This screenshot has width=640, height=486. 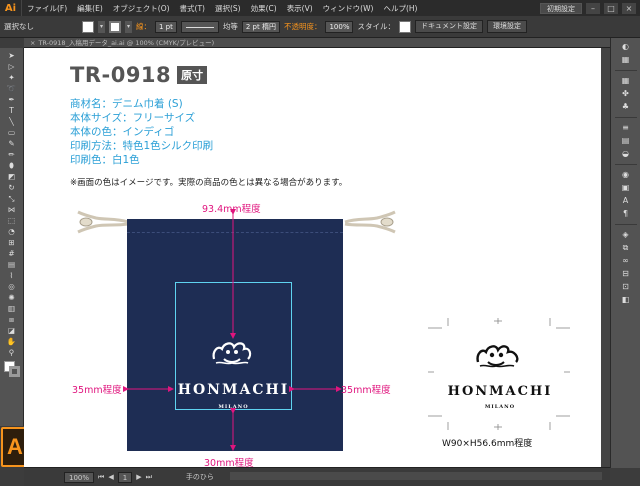 I want to click on brand-name-logo: HONMACHI, so click(x=500, y=391).